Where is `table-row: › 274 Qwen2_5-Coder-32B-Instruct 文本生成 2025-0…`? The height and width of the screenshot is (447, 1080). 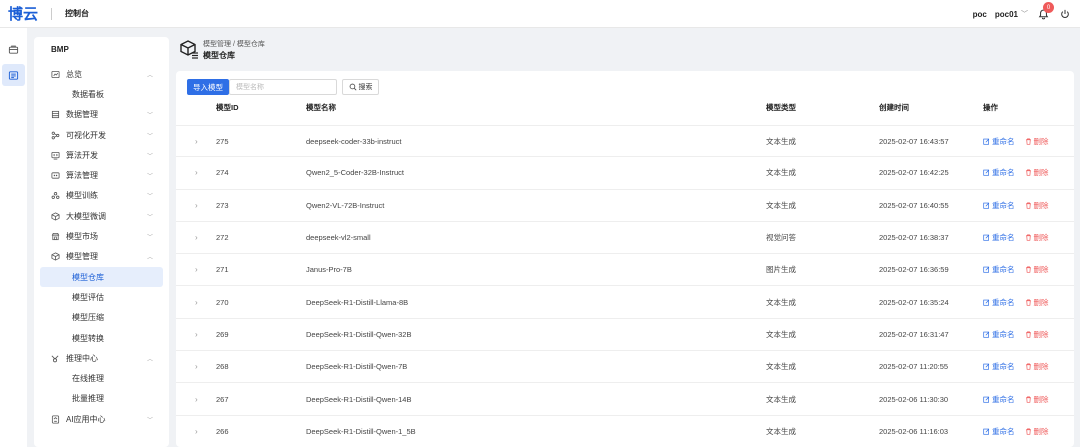 table-row: › 274 Qwen2_5-Coder-32B-Instruct 文本生成 2025-0… is located at coordinates (625, 173).